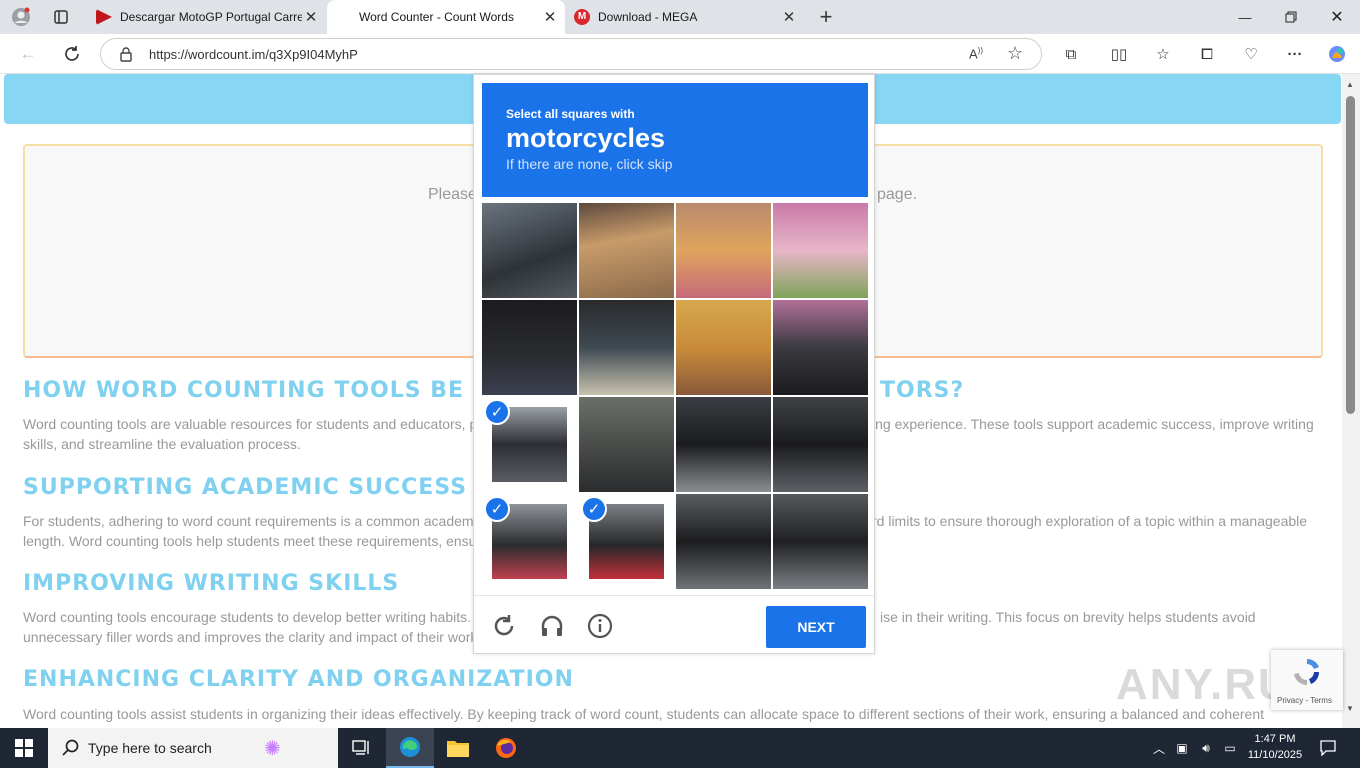  Describe the element at coordinates (600, 626) in the screenshot. I see `info-icon` at that location.